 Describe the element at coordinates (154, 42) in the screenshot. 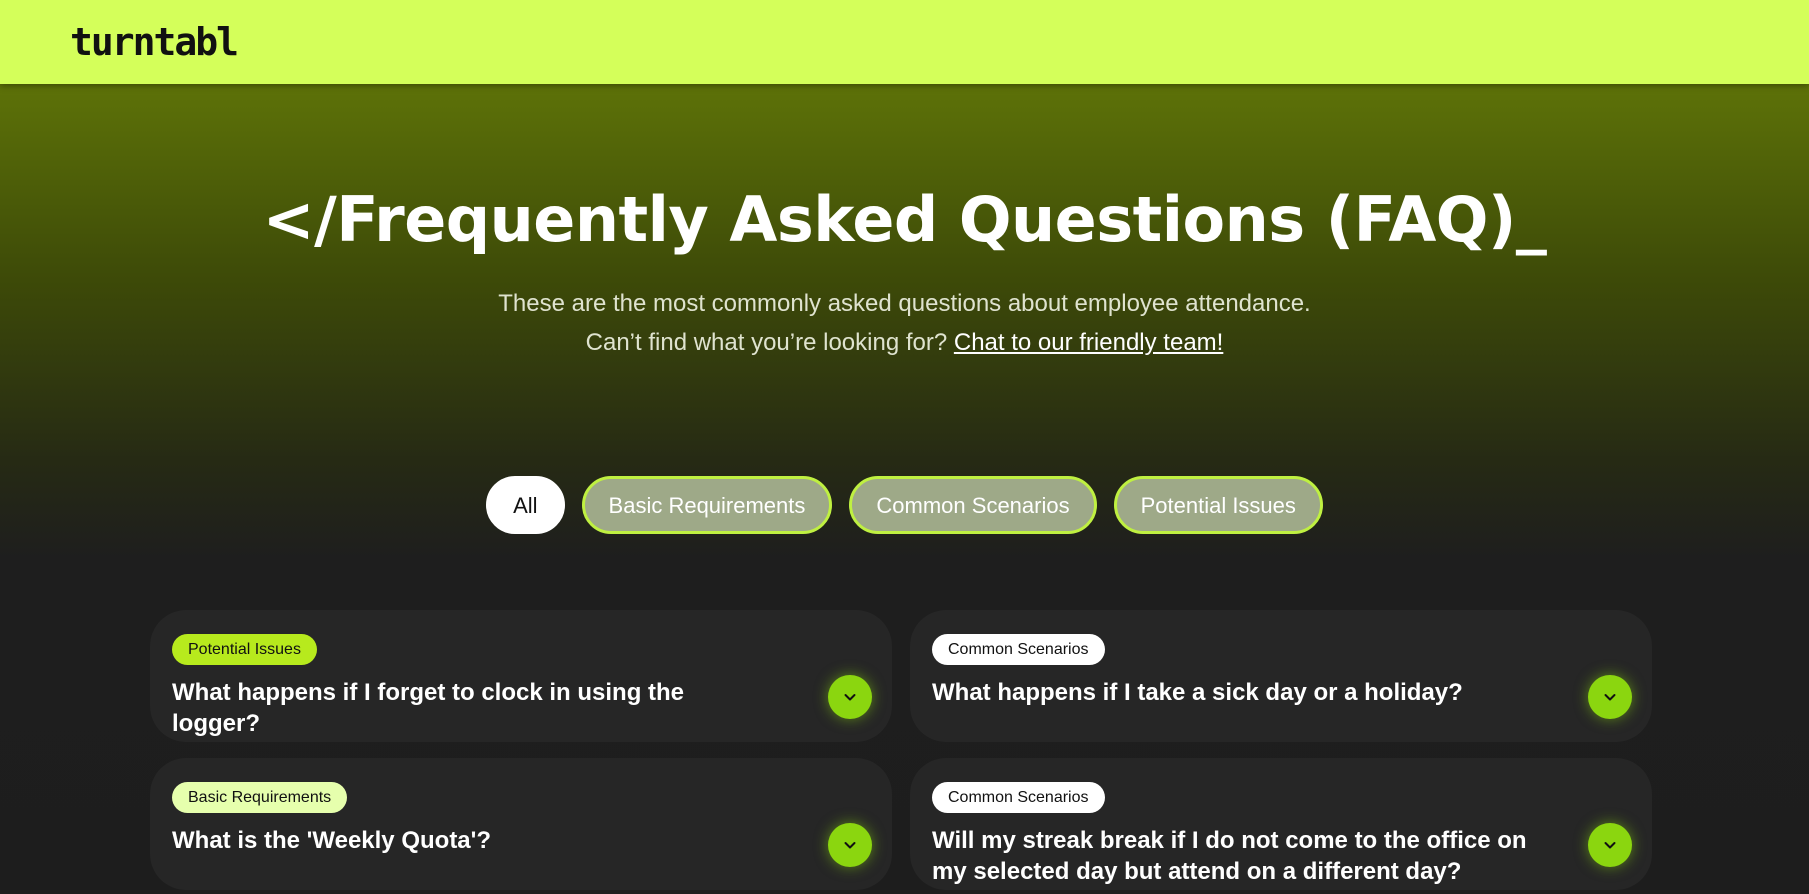

I see `logo: turntabl` at that location.